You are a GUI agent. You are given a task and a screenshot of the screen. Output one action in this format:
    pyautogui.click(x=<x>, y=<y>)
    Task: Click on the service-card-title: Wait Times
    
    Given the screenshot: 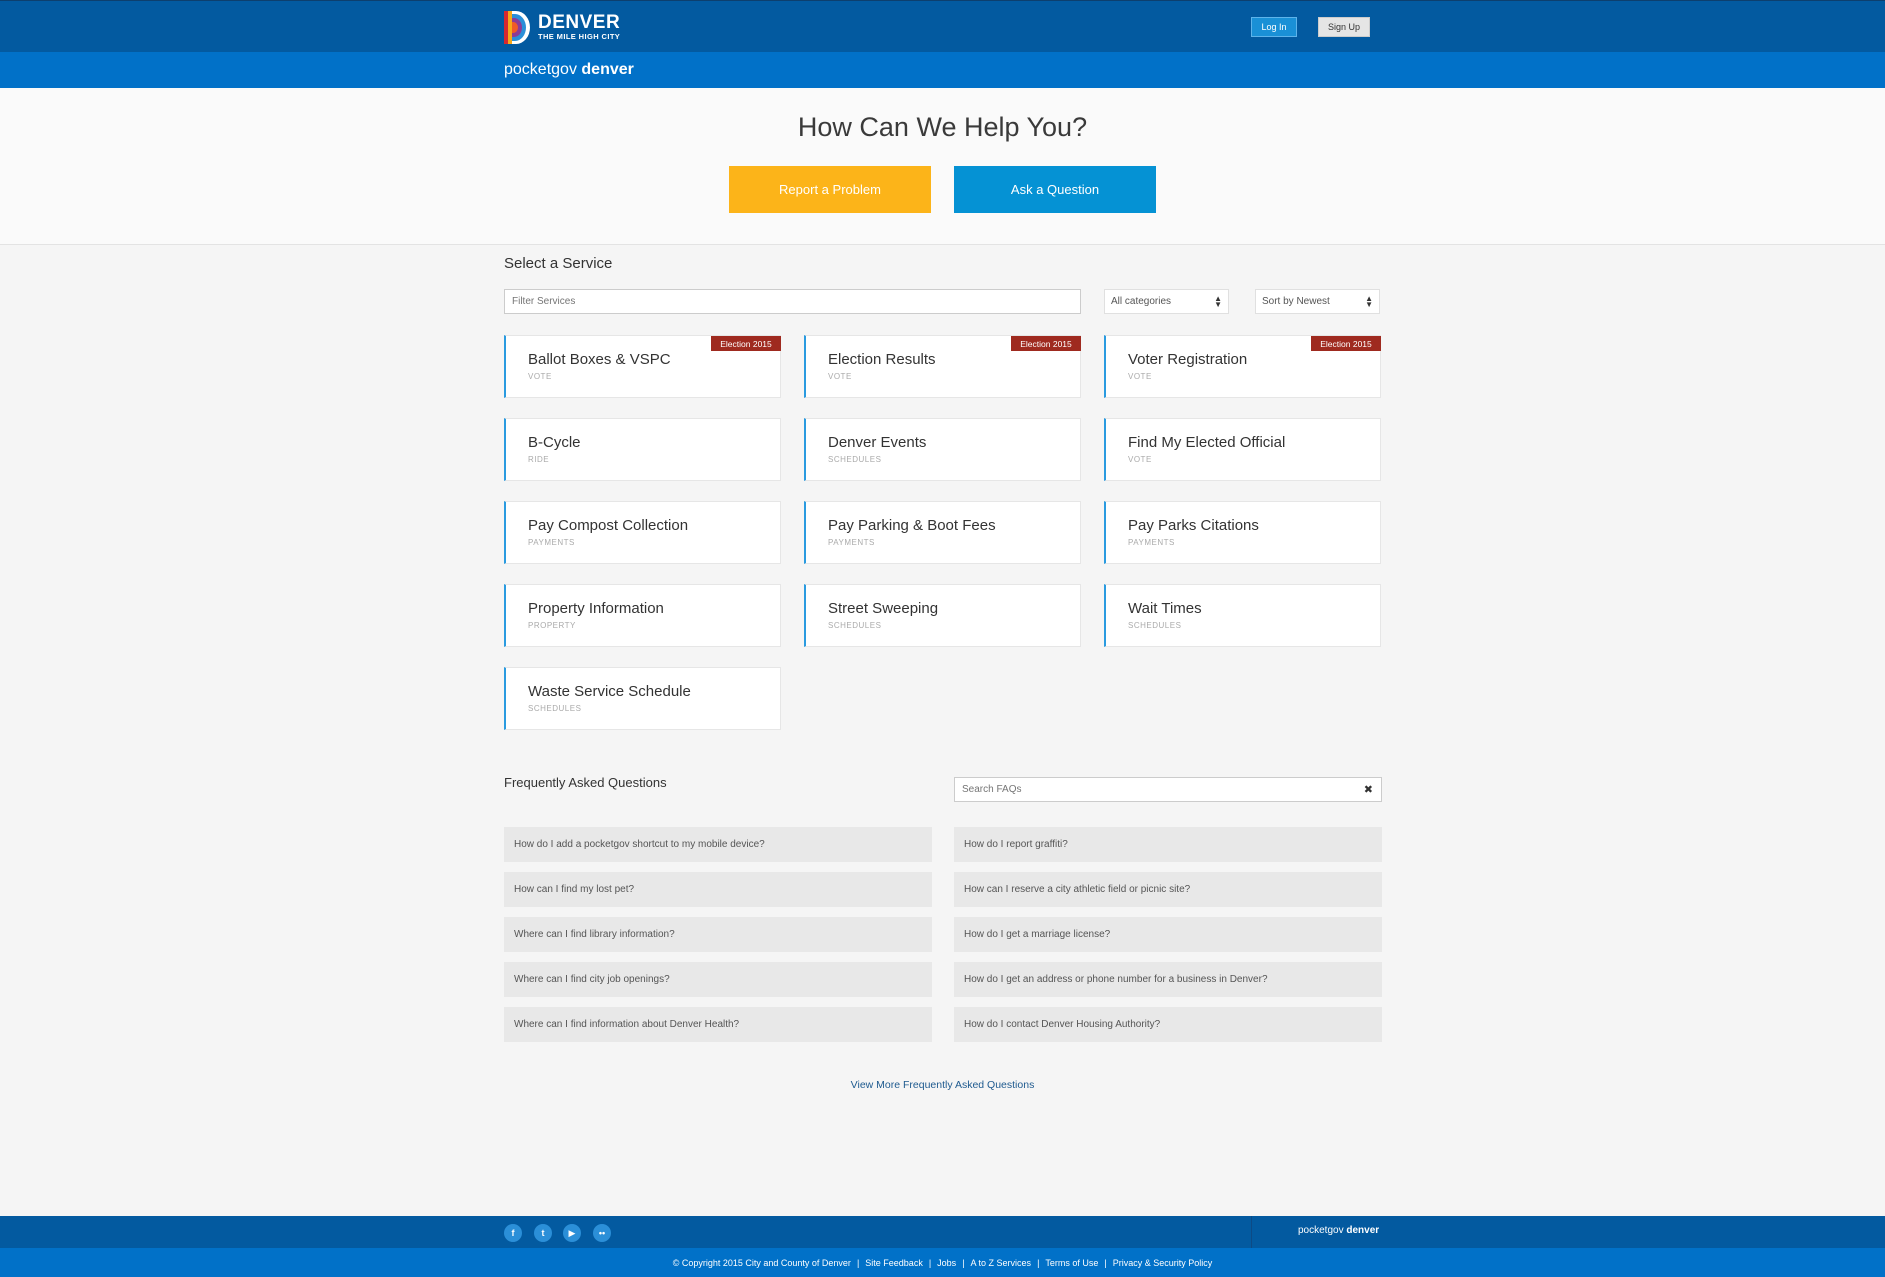 What is the action you would take?
    pyautogui.click(x=1165, y=608)
    